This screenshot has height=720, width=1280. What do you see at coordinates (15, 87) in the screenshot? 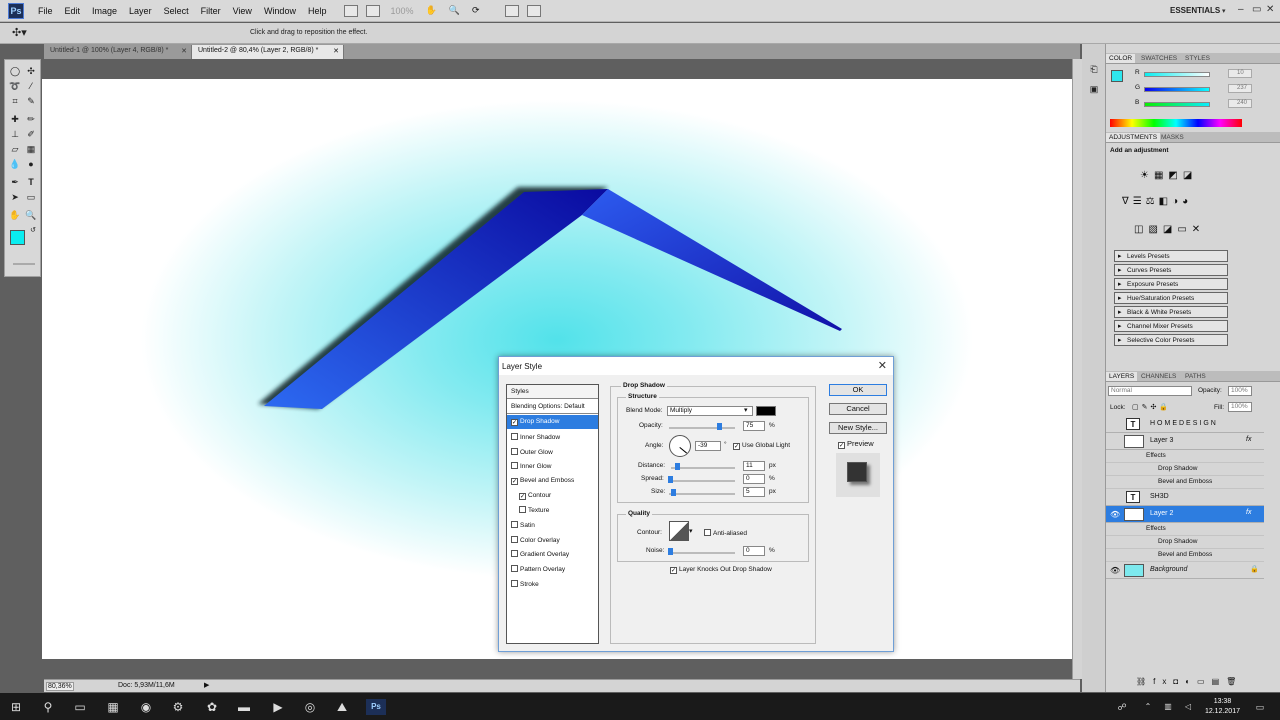
I see `lasso-tool-icon: ➰` at bounding box center [15, 87].